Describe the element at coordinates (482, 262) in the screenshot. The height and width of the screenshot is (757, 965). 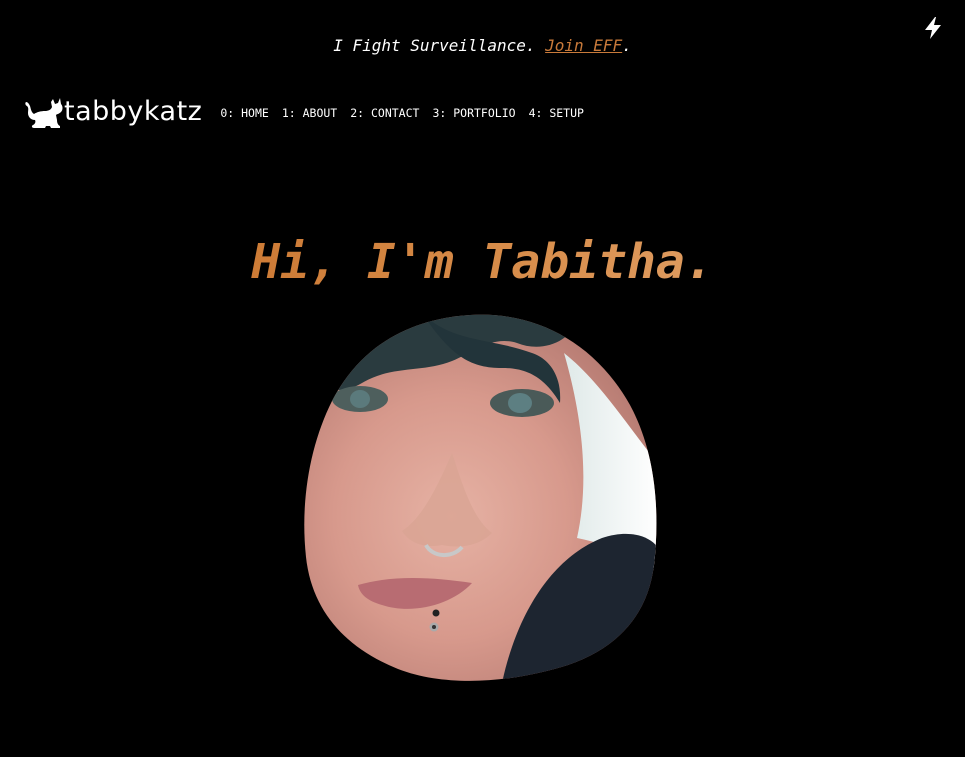
I see `hero-title: Hi, I'm Tabitha.` at that location.